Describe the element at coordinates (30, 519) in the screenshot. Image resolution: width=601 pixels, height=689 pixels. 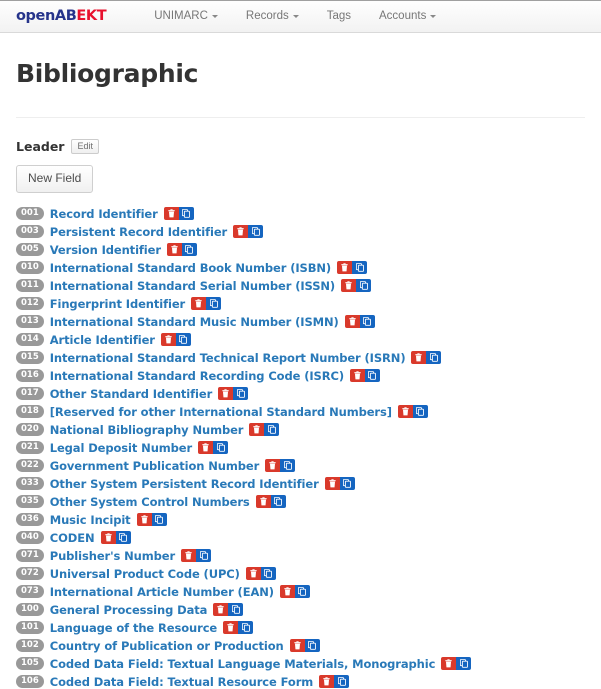
I see `field-tag-badge: 036` at that location.